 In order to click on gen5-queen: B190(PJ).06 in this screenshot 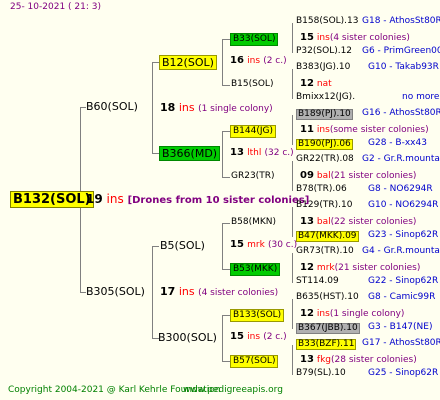, I will do `click(324, 144)`.